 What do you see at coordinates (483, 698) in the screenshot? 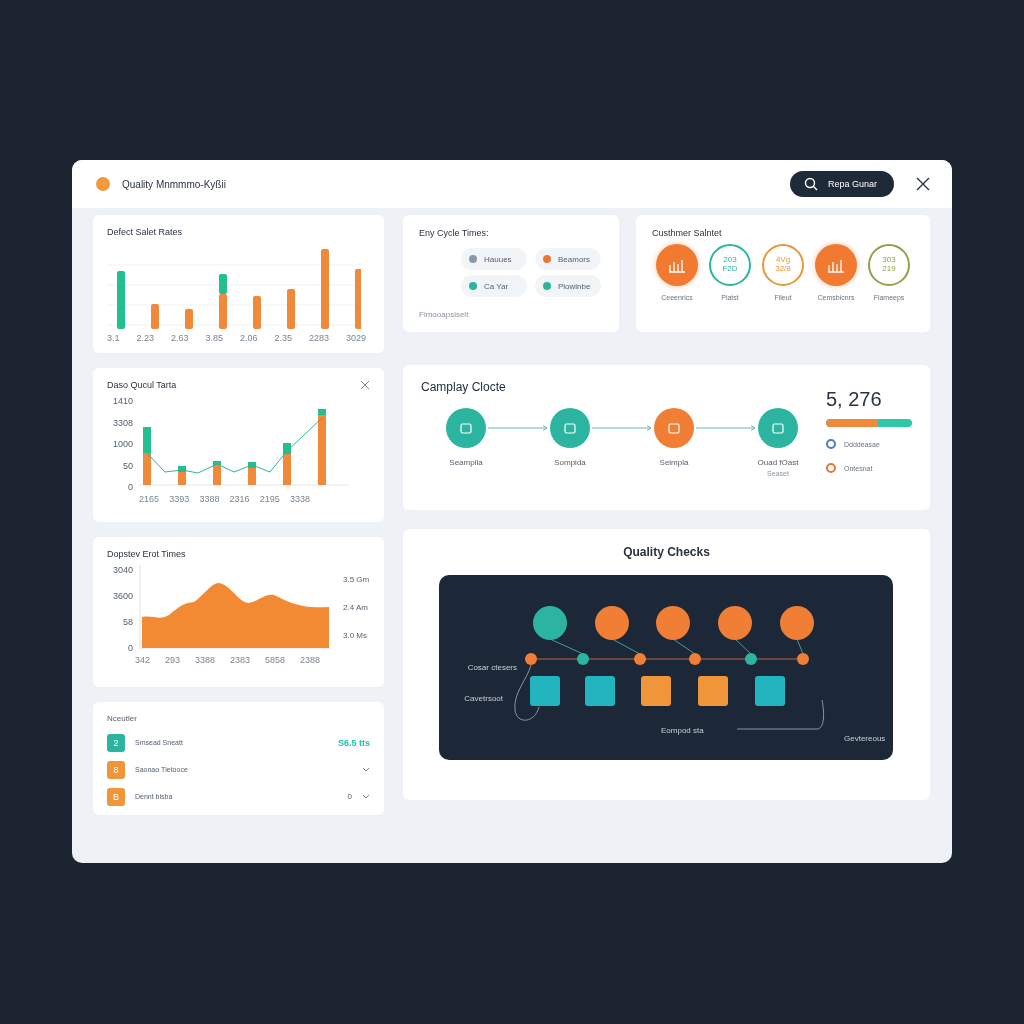
I see `diagram-label: Cavetrsoot` at bounding box center [483, 698].